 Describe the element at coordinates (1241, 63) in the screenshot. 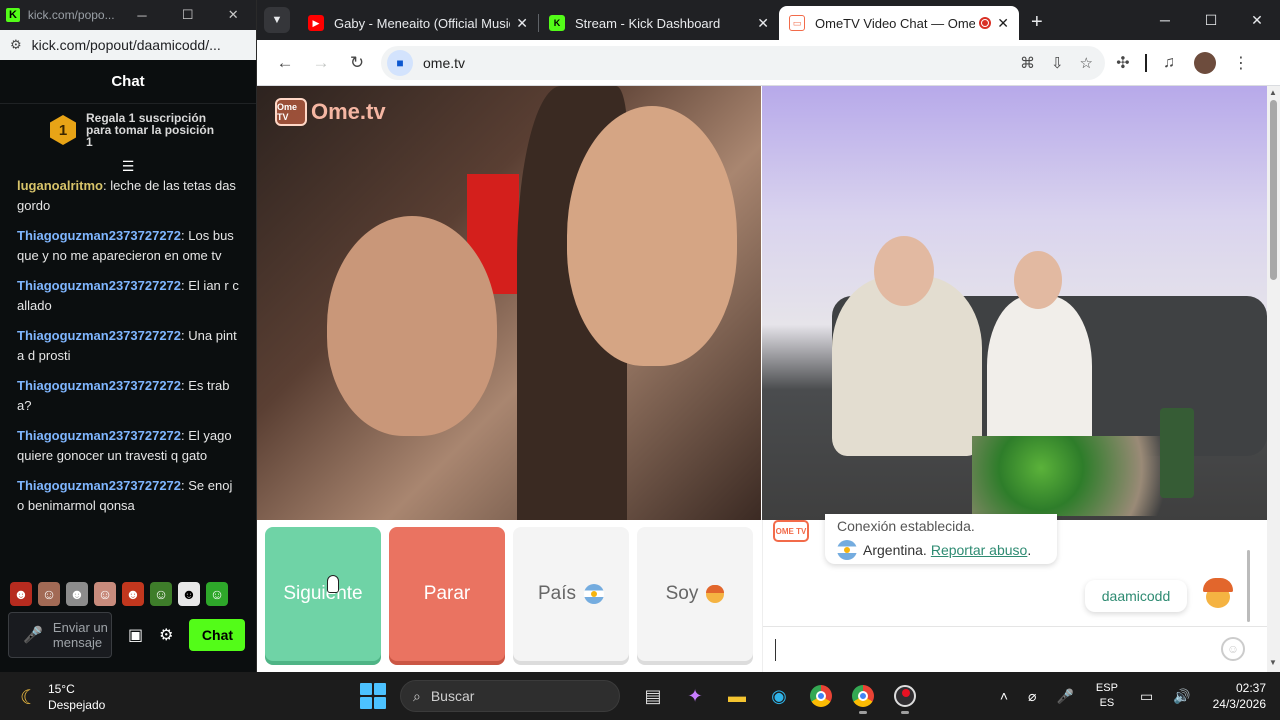

I see `menu-icon: ⋮` at that location.